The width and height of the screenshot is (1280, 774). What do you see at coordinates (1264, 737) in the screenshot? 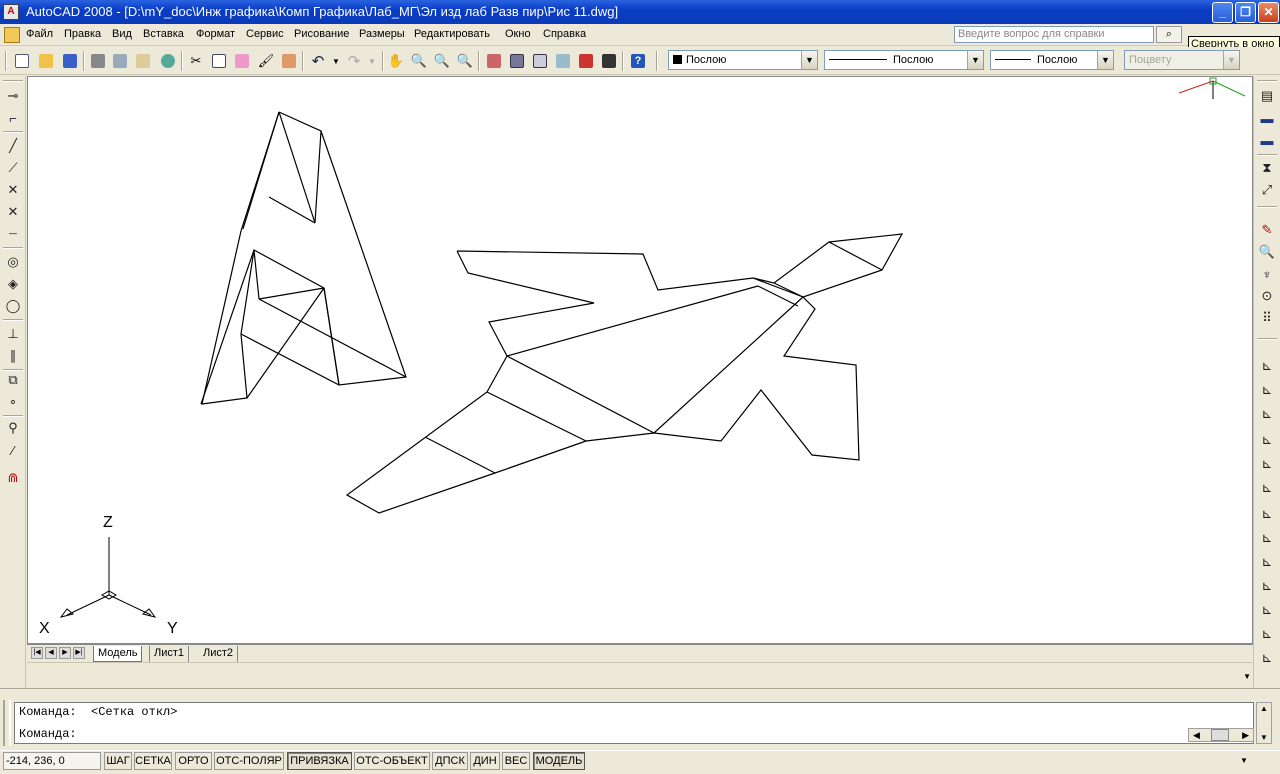
I see `arrow-down-icon: ▼` at bounding box center [1264, 737].